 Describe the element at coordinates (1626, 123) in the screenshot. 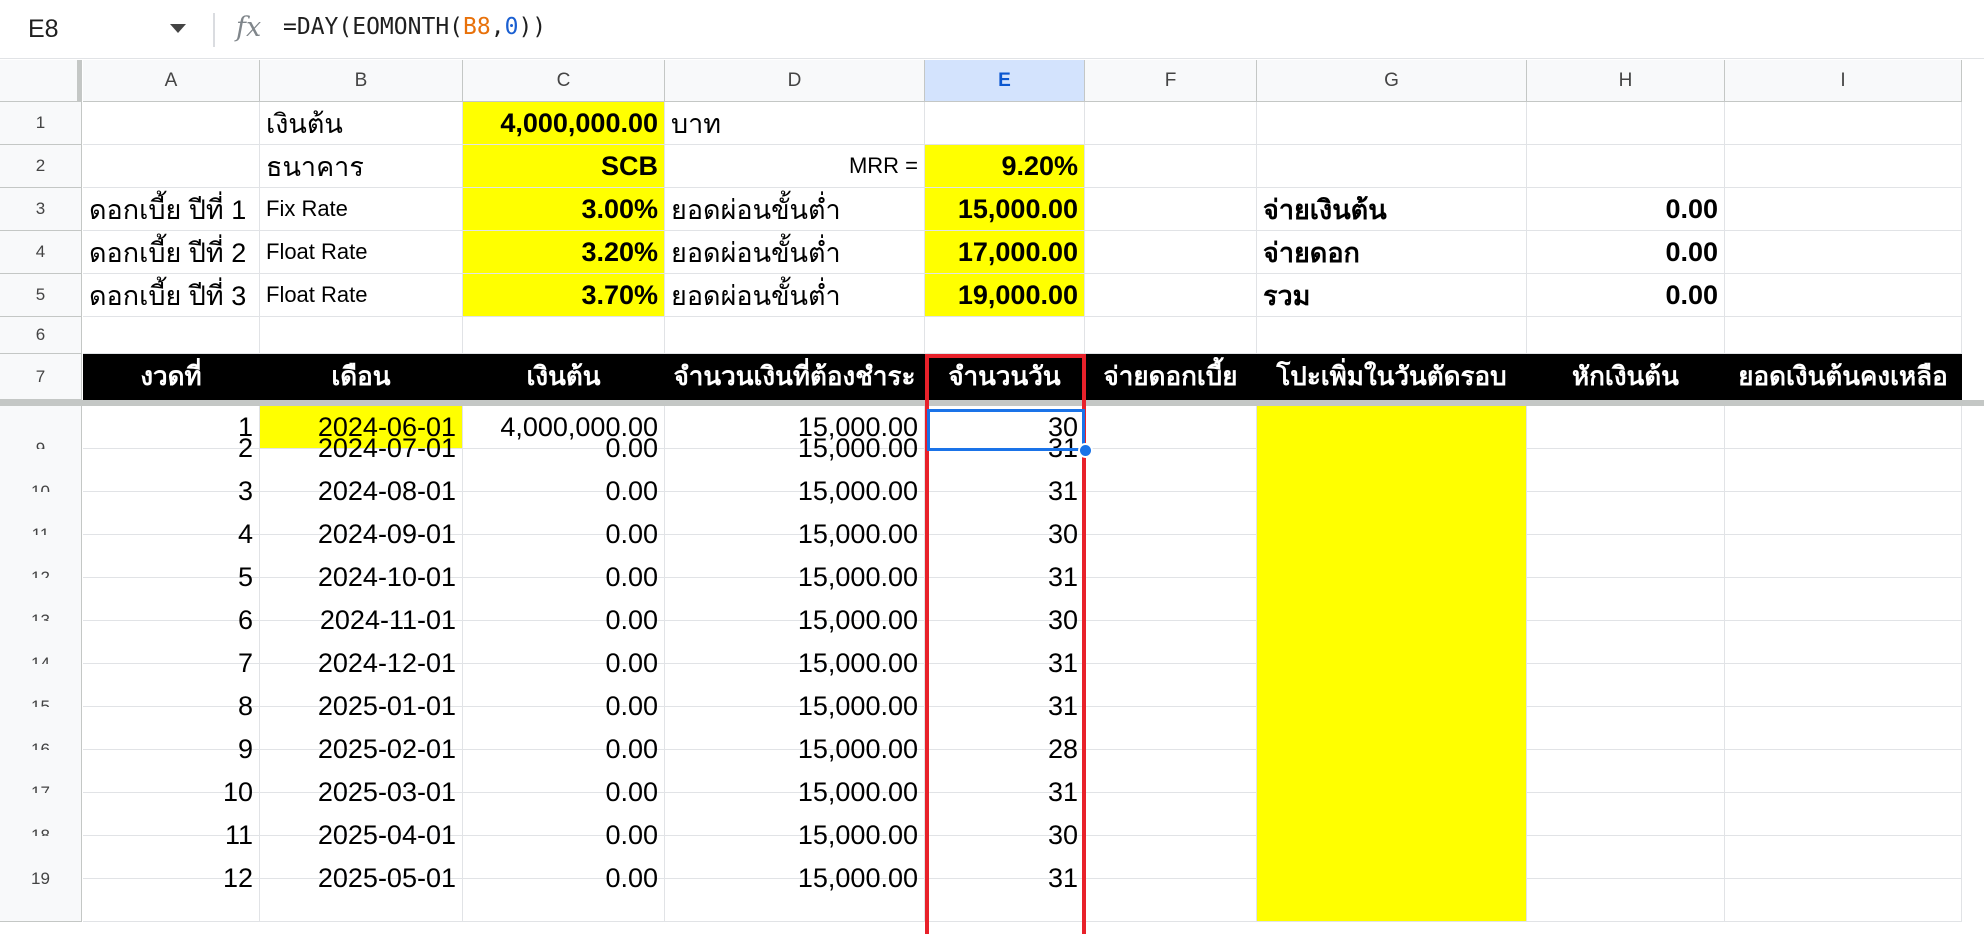

I see `cell-h1` at that location.